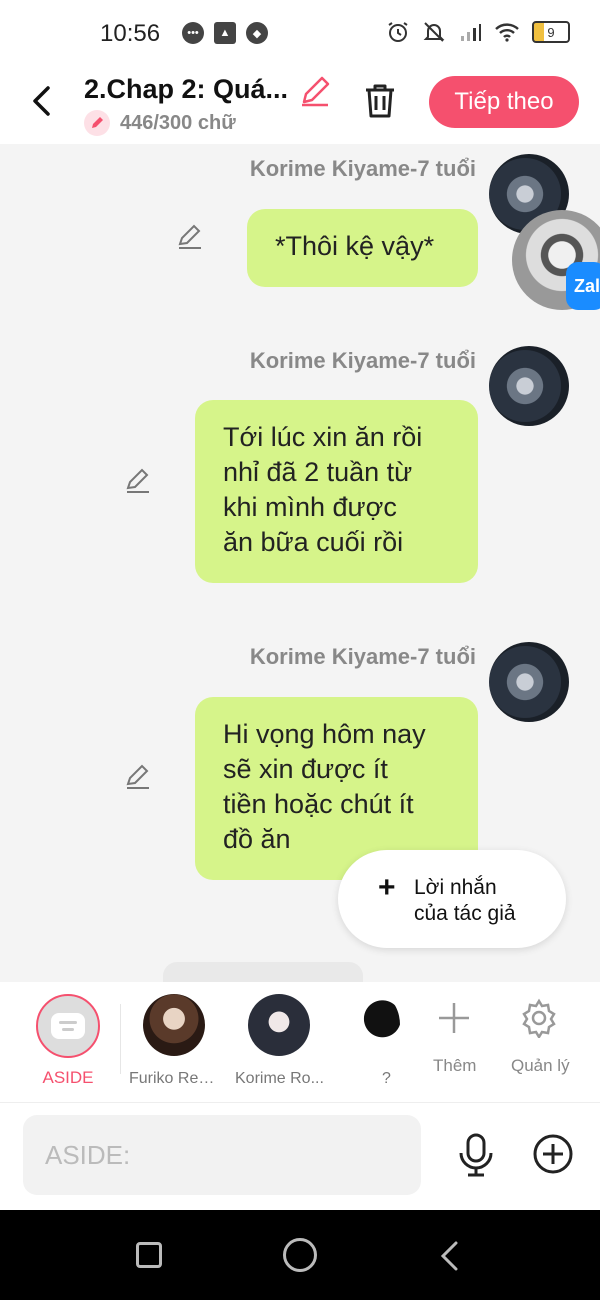  What do you see at coordinates (355, 246) in the screenshot?
I see `message-text: *Thôi kệ vậy*` at bounding box center [355, 246].